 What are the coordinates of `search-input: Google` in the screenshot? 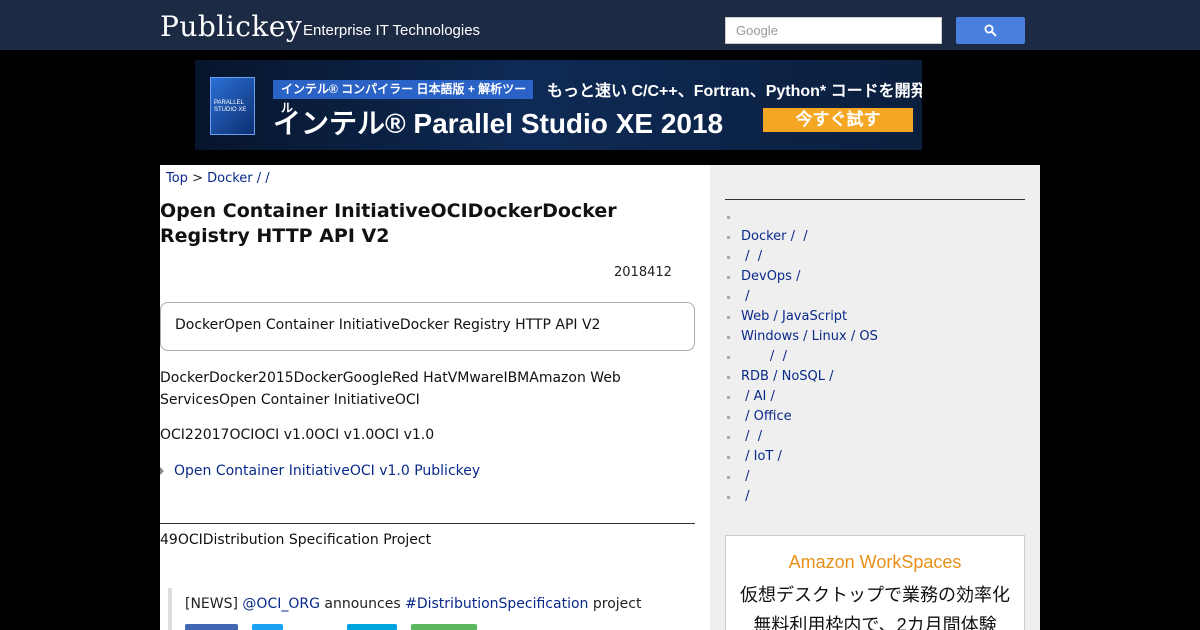 It's located at (833, 30).